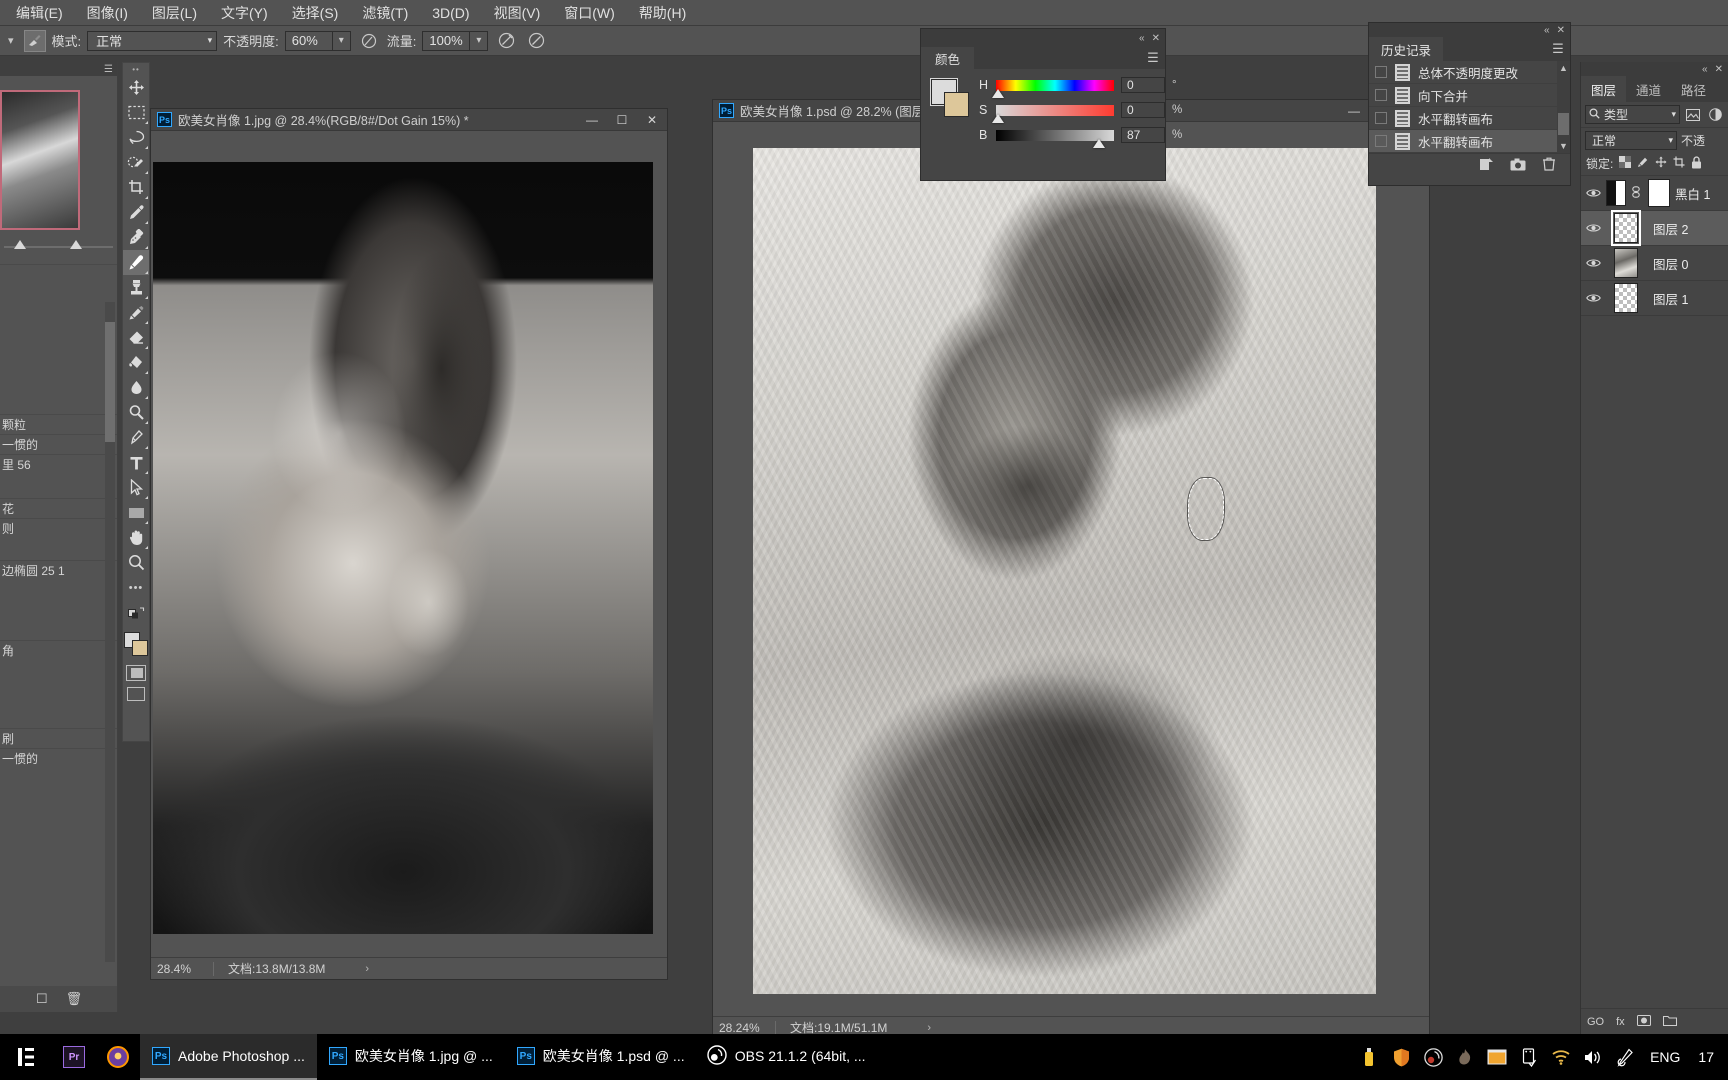 Image resolution: width=1728 pixels, height=1080 pixels. Describe the element at coordinates (58, 650) in the screenshot. I see `preset-row-6: 角` at that location.